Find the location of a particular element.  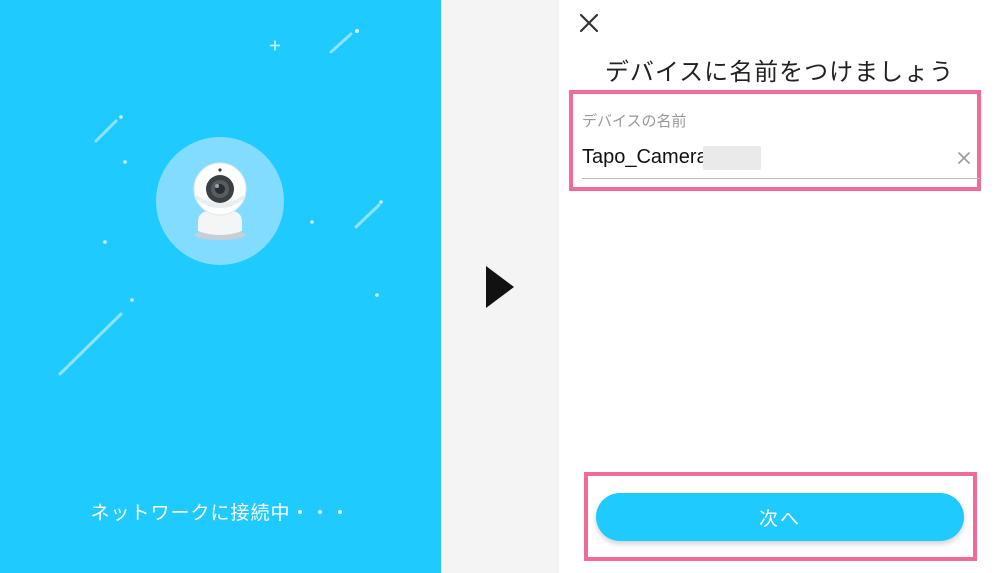

next-button: 次へ is located at coordinates (780, 517).